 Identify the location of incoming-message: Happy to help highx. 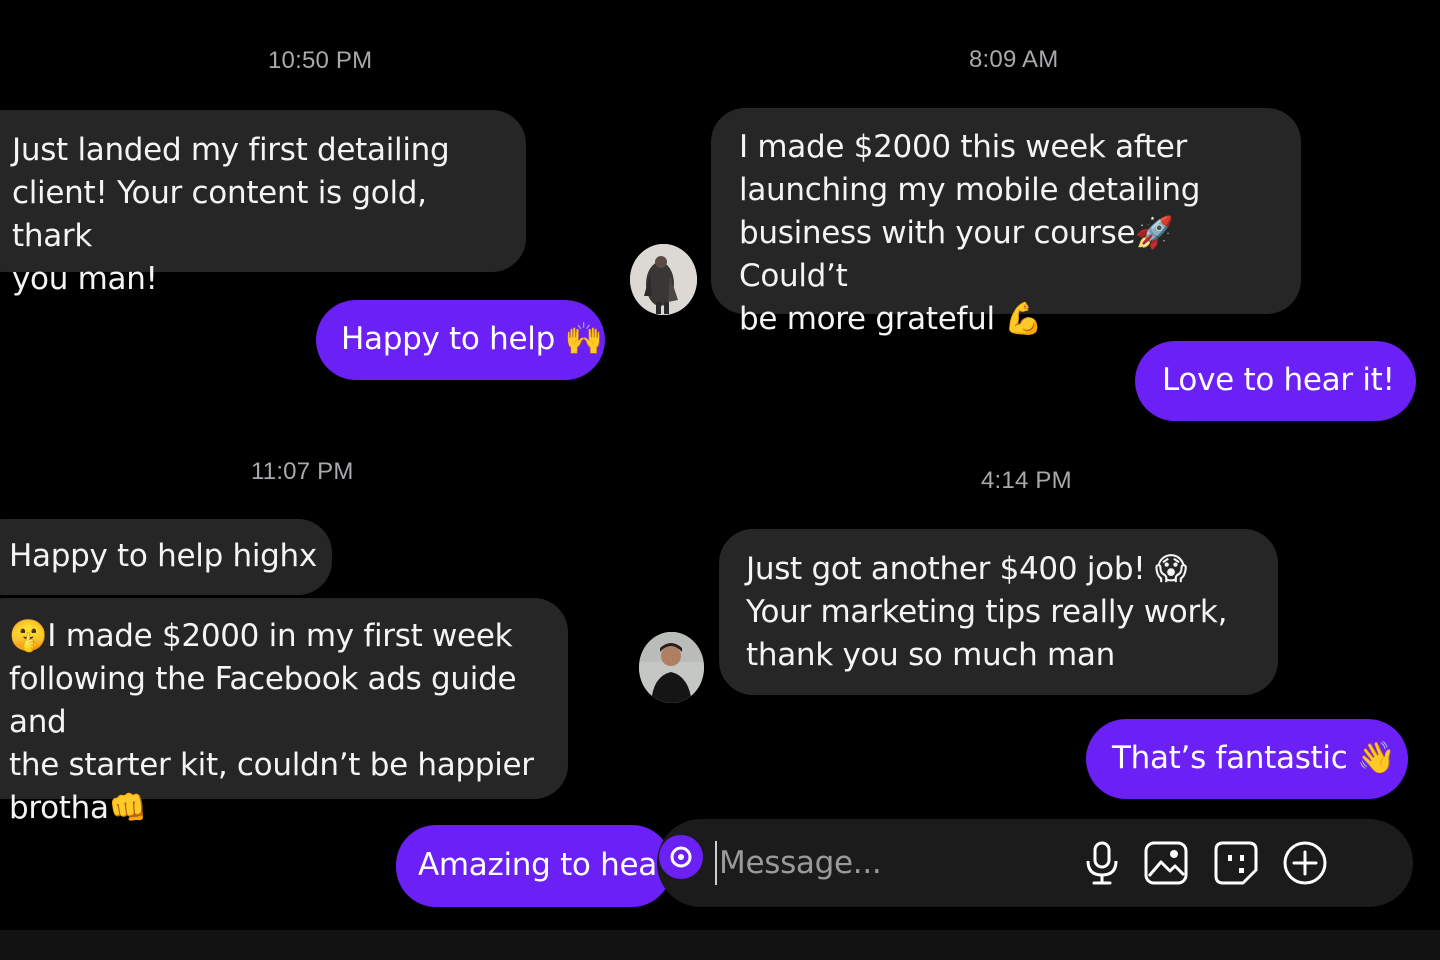
(166, 557).